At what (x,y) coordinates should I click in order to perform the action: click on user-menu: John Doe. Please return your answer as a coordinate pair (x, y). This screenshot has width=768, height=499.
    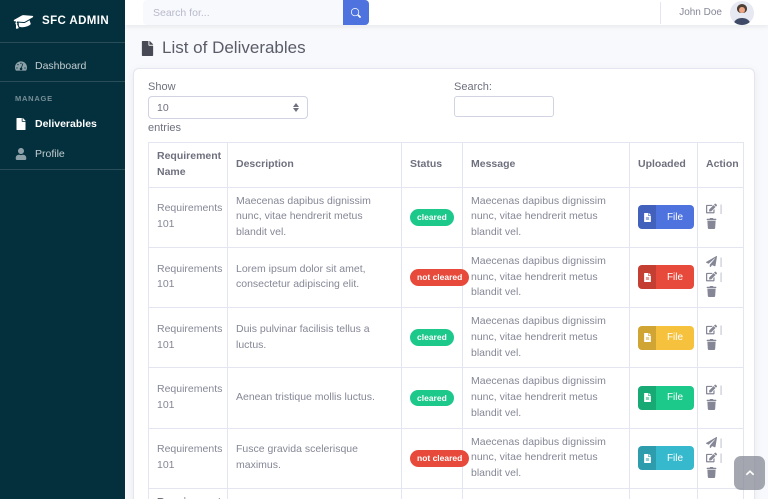
    Looking at the image, I should click on (707, 12).